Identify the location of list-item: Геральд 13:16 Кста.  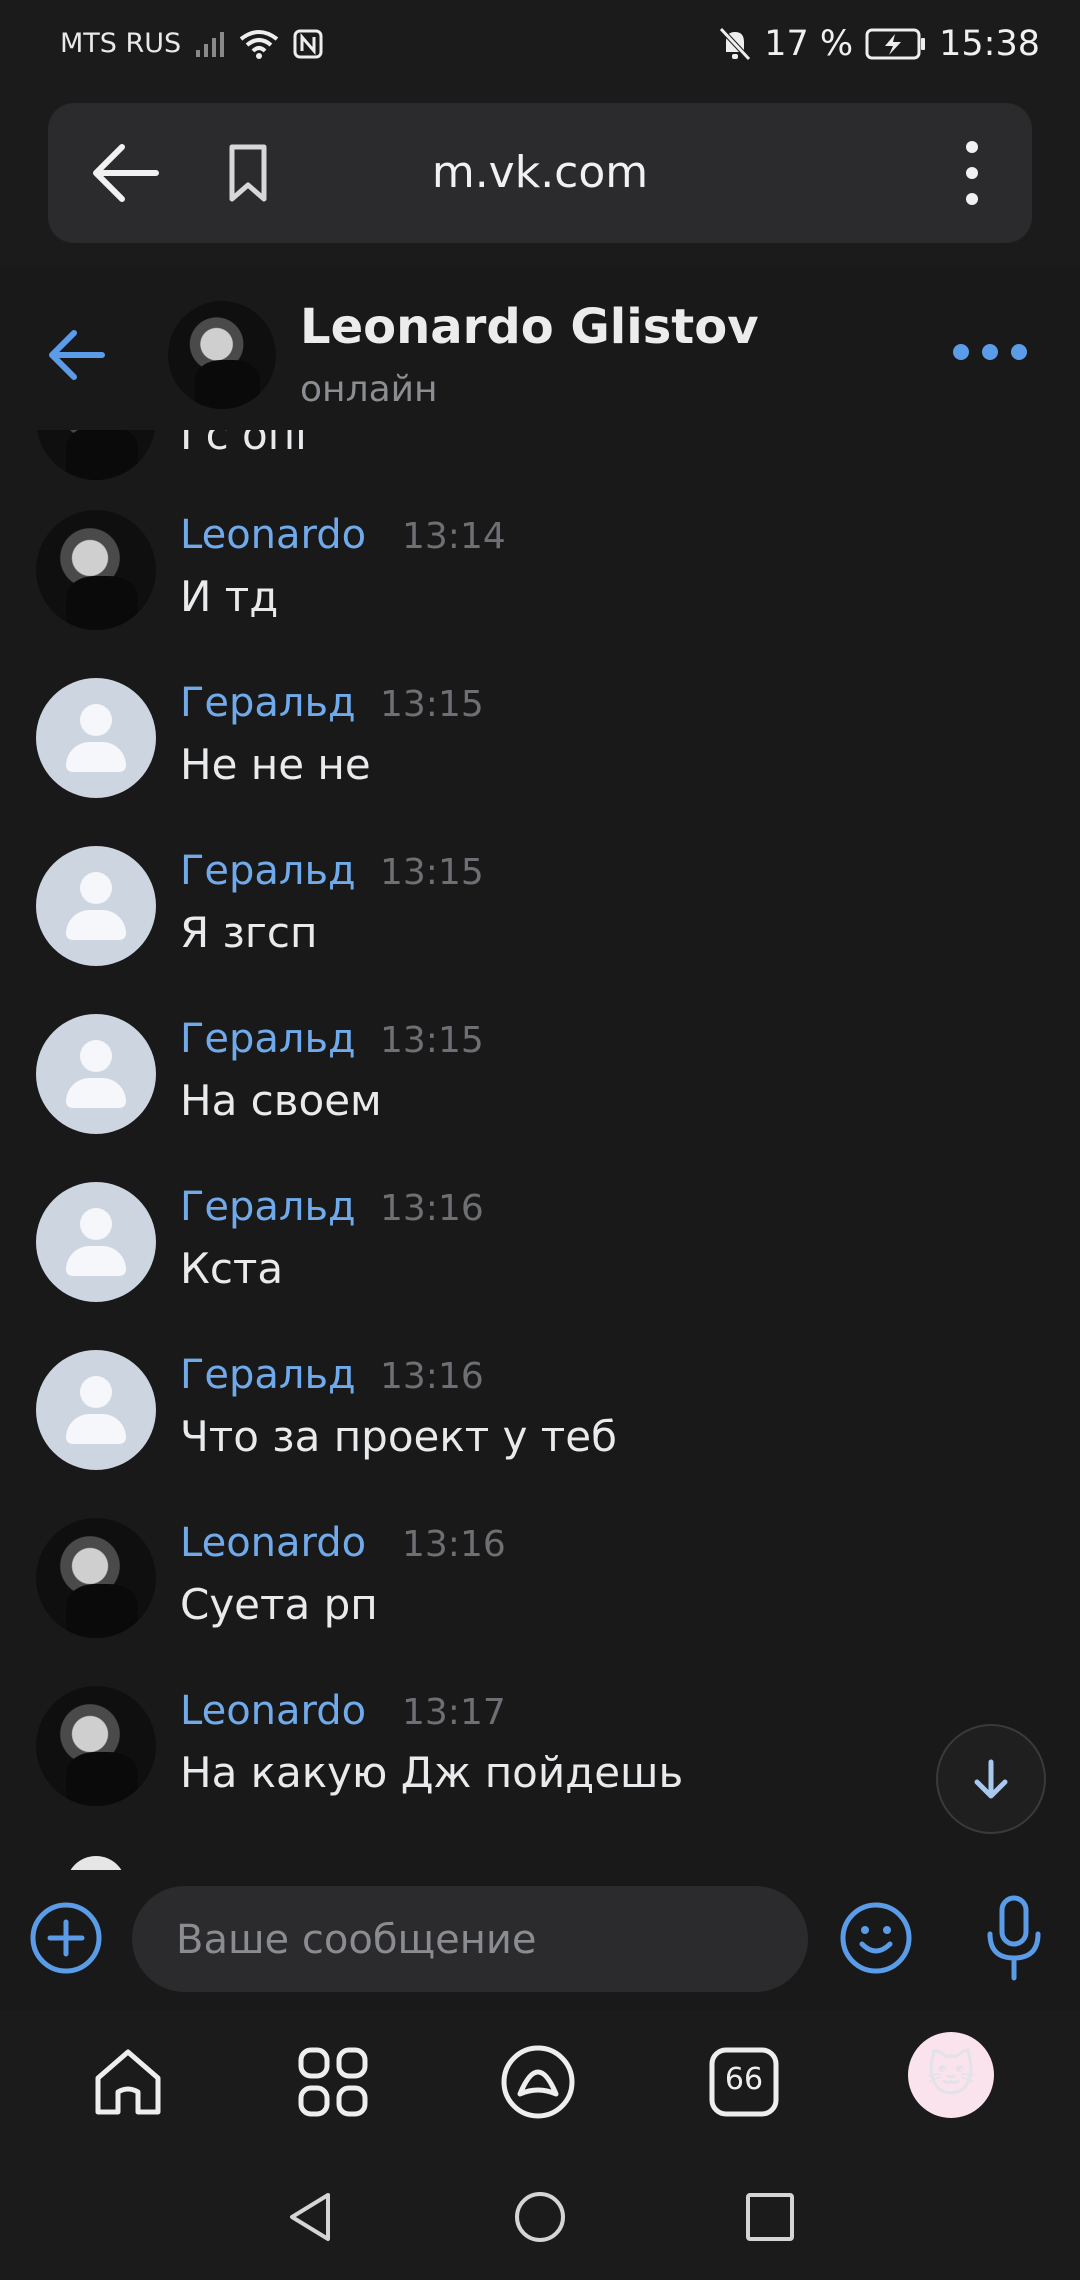
(540, 1197).